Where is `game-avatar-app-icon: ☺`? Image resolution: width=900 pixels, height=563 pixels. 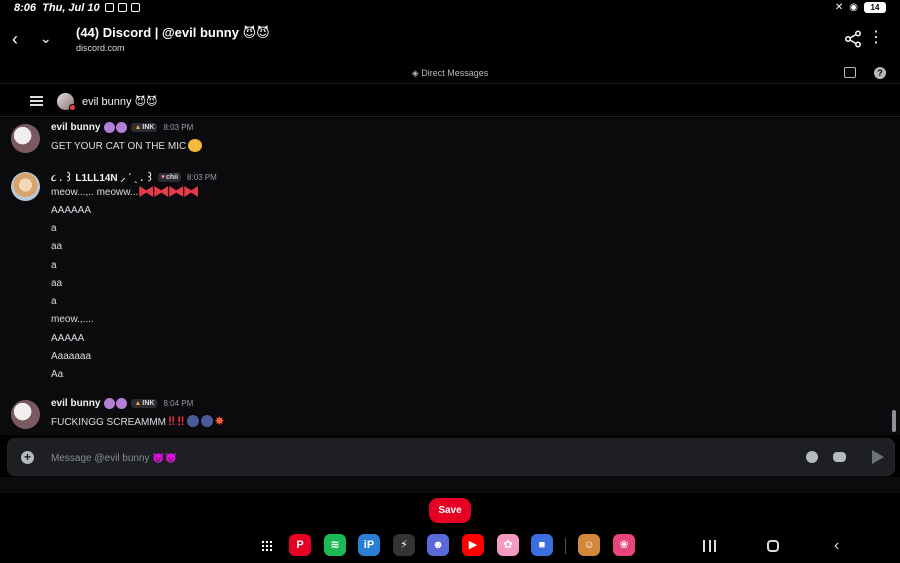
game-avatar-app-icon: ☺ is located at coordinates (589, 545).